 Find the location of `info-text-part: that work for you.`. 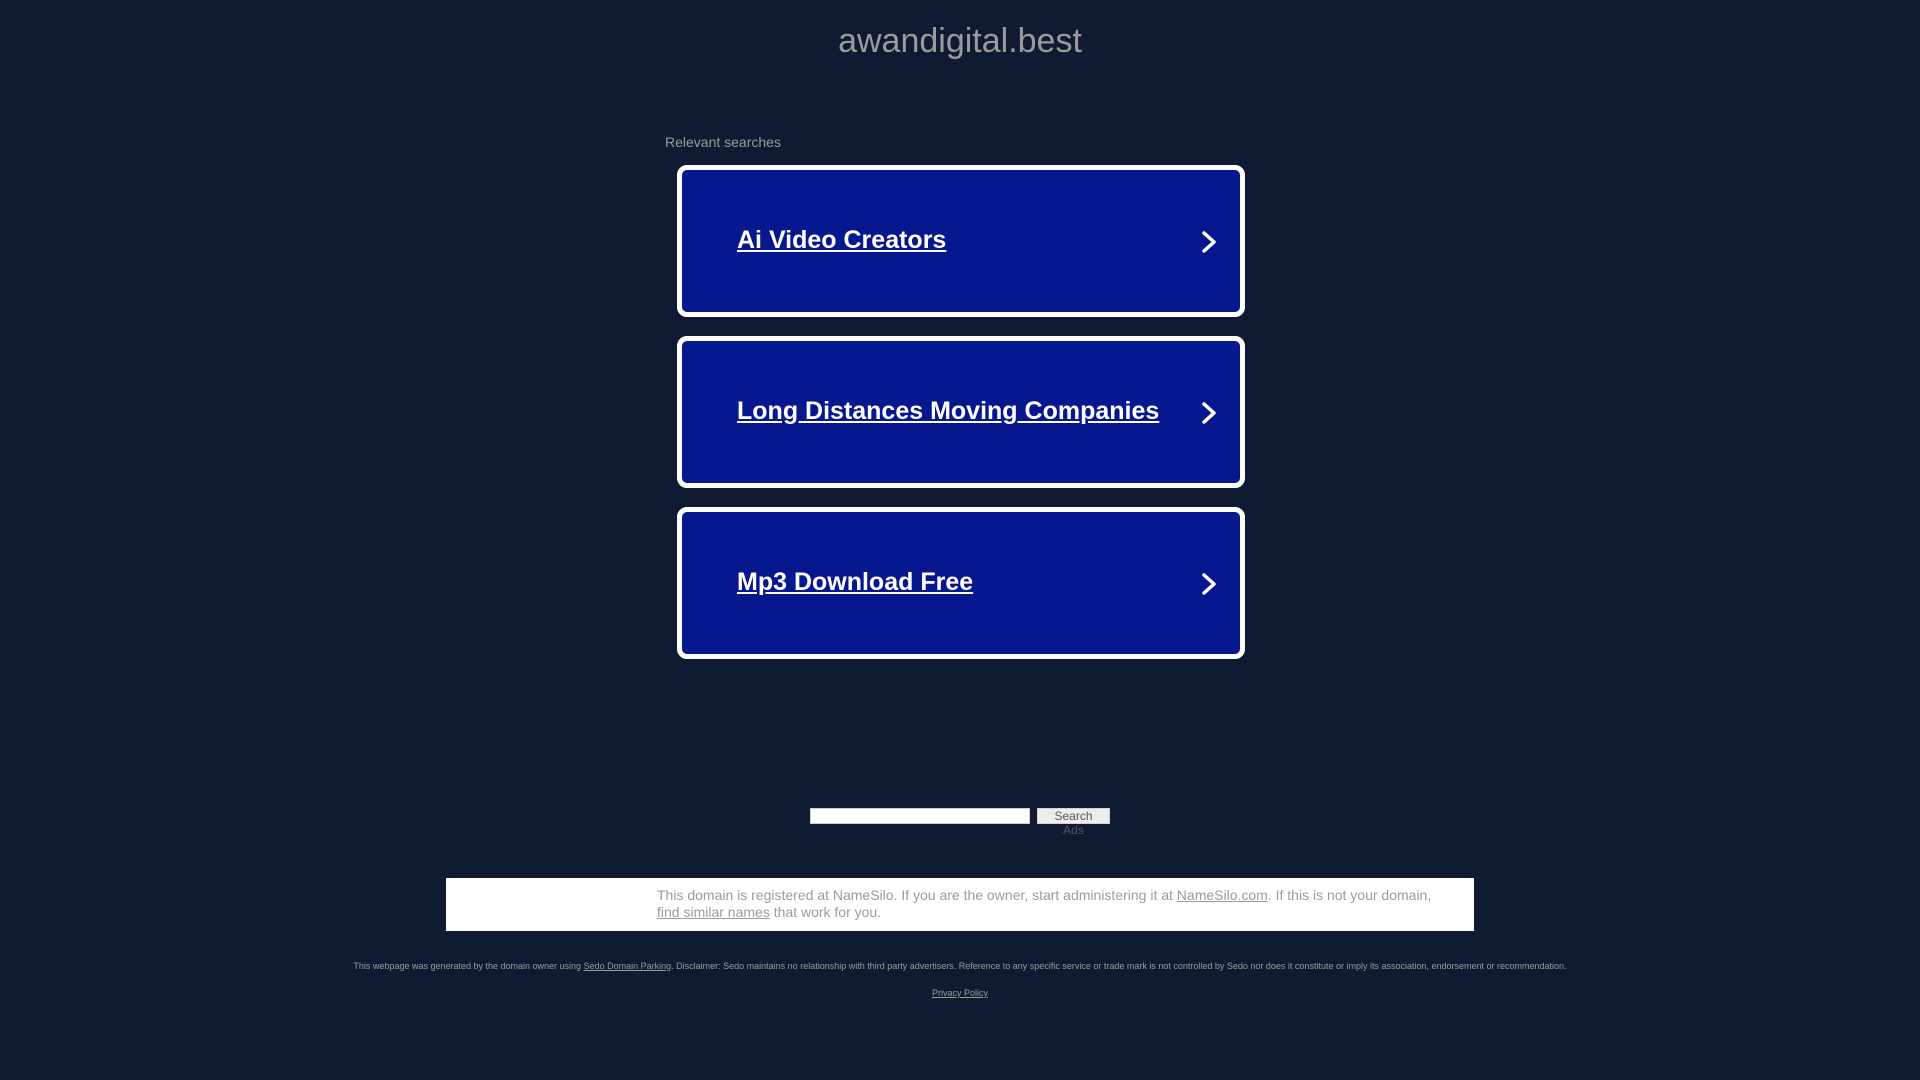

info-text-part: that work for you. is located at coordinates (825, 912).